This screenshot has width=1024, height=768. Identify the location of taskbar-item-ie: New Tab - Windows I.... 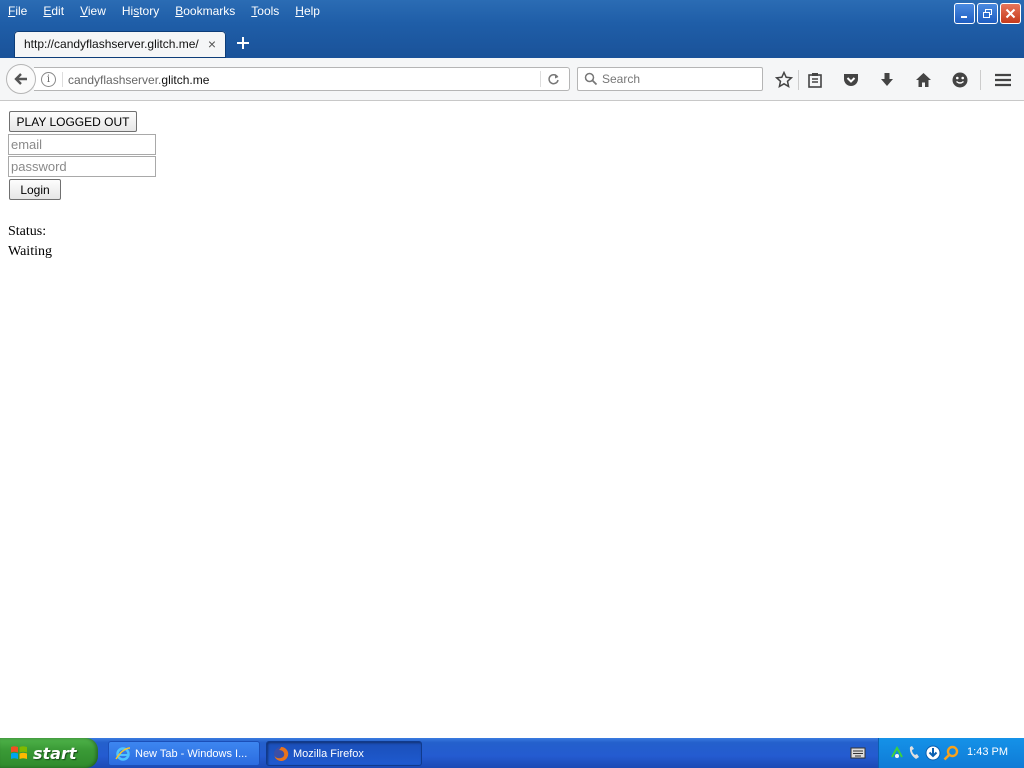
(184, 753).